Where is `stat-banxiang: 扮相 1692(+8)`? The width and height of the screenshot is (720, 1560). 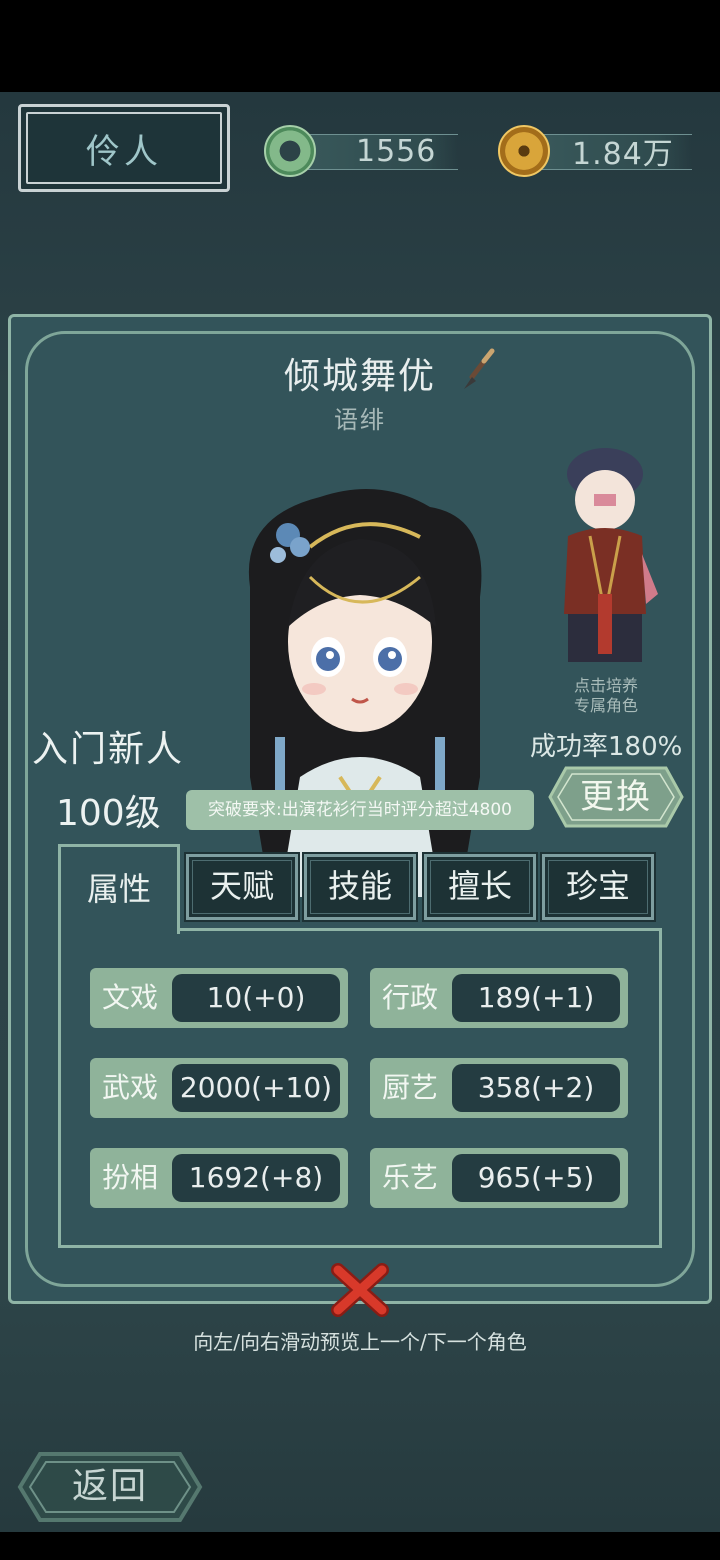
stat-banxiang: 扮相 1692(+8) is located at coordinates (219, 1178).